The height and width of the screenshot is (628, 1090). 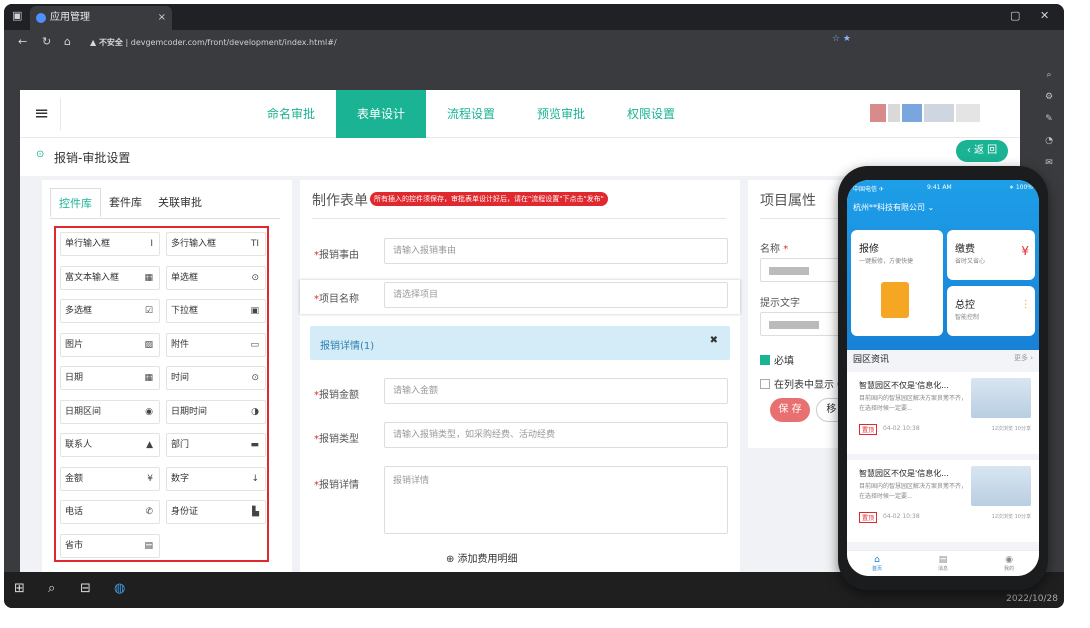 I want to click on control-item: 富文本输入框 ▦, so click(x=110, y=277).